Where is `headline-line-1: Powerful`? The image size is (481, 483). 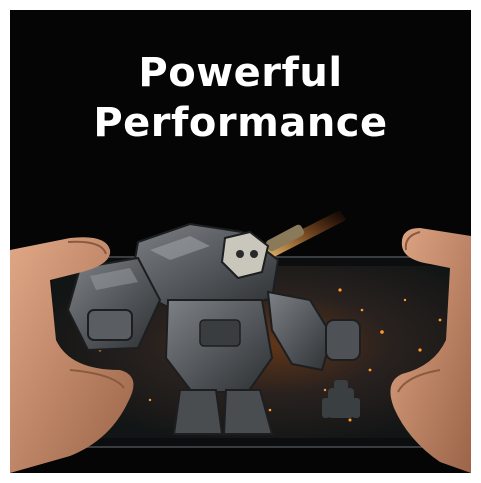
headline-line-1: Powerful is located at coordinates (240, 73).